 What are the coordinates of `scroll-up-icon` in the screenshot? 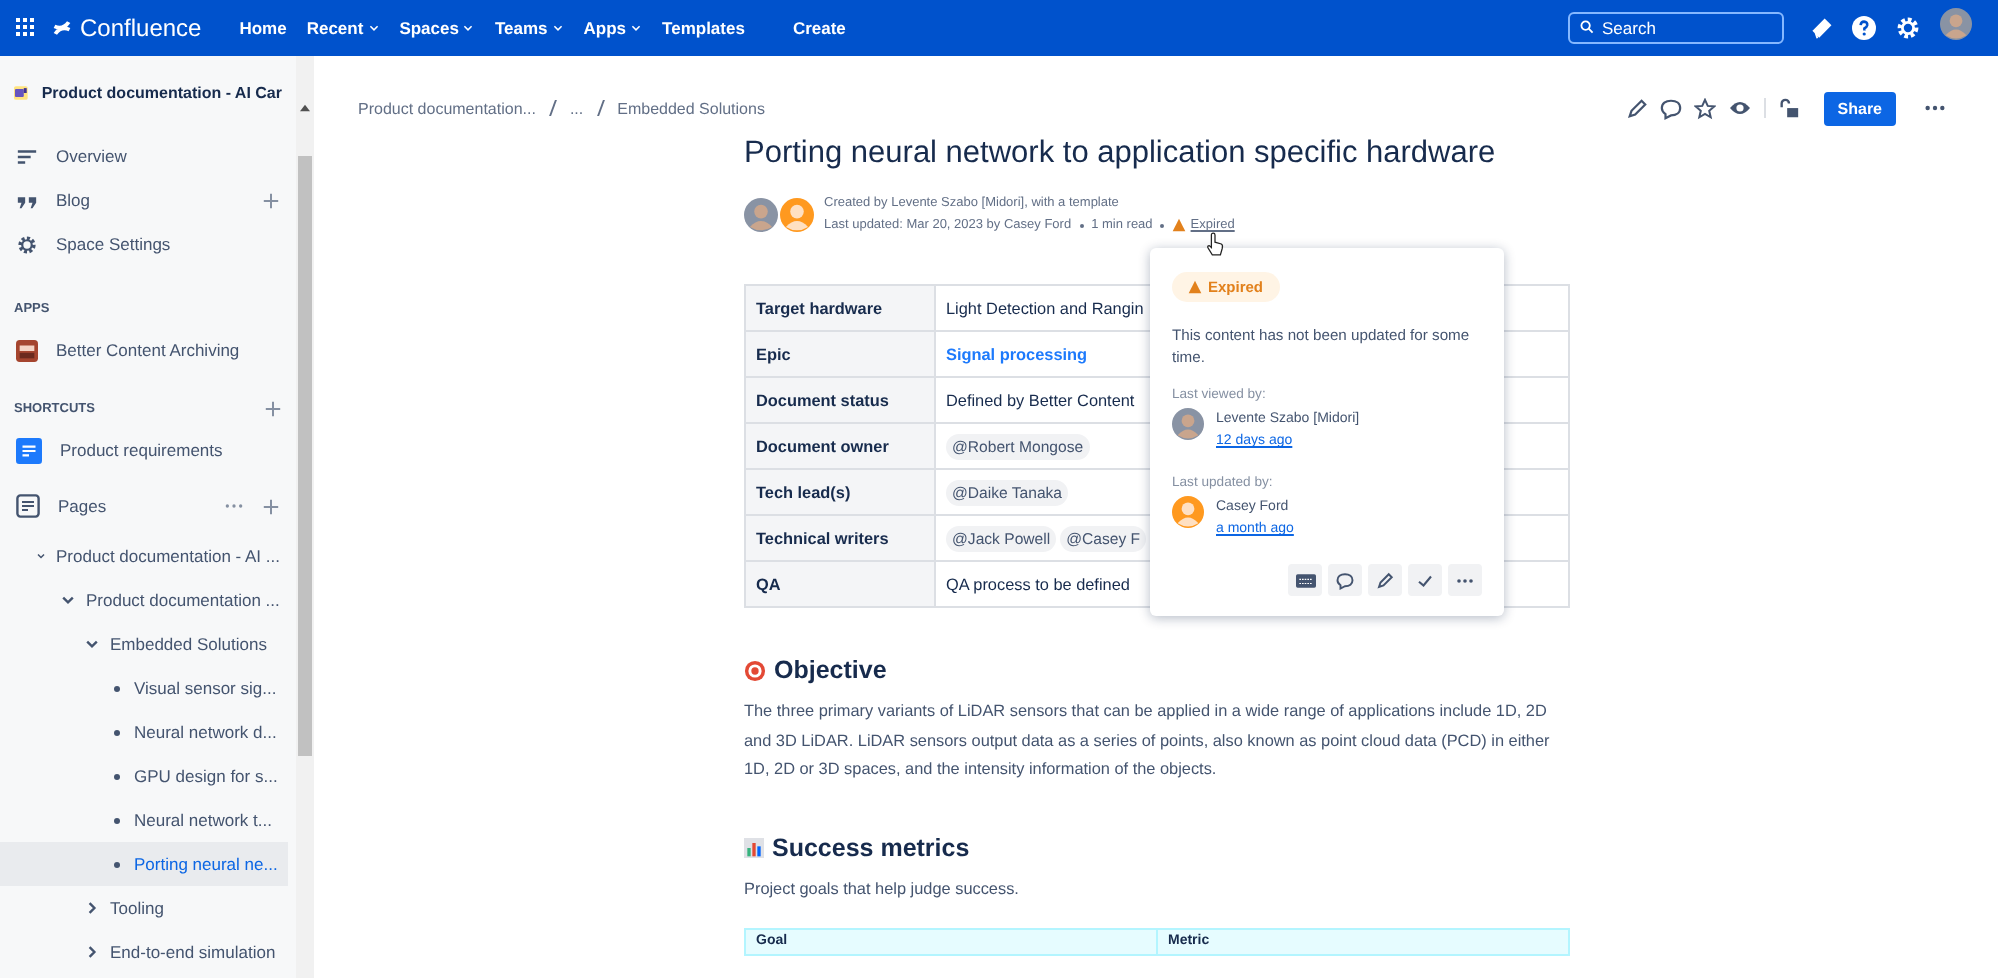 It's located at (305, 108).